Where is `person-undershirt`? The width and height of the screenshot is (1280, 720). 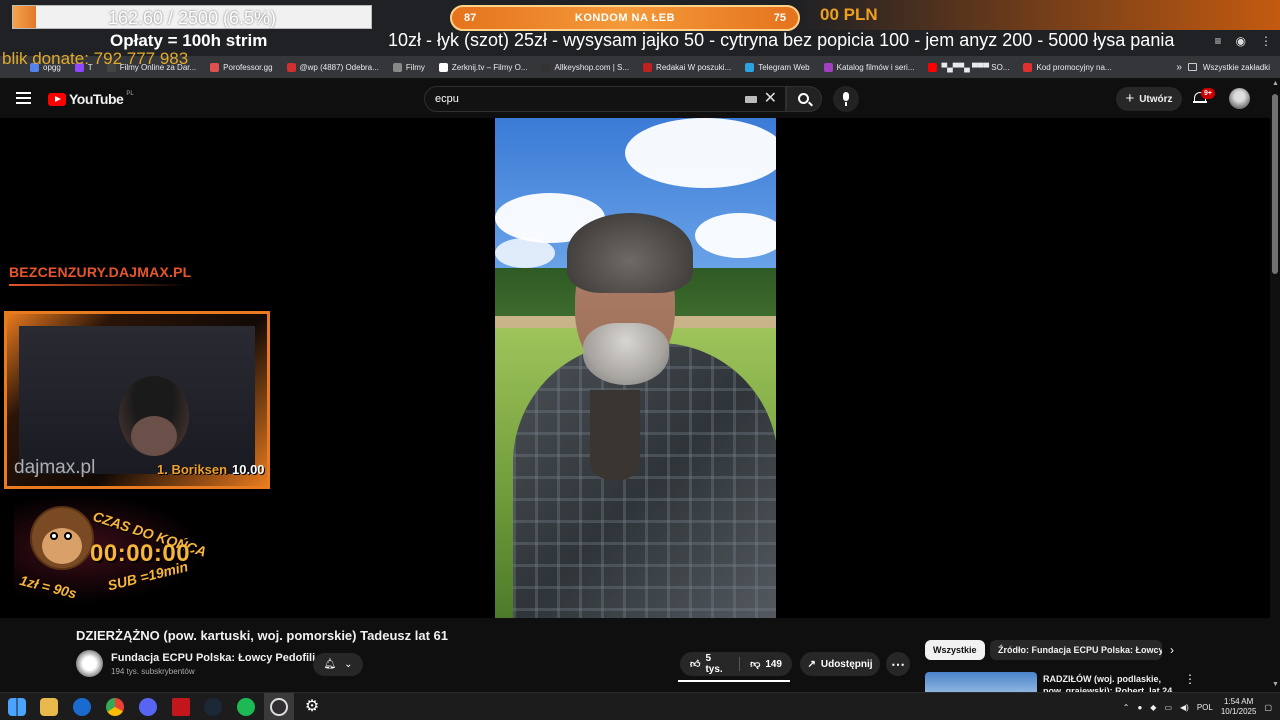
person-undershirt is located at coordinates (615, 435).